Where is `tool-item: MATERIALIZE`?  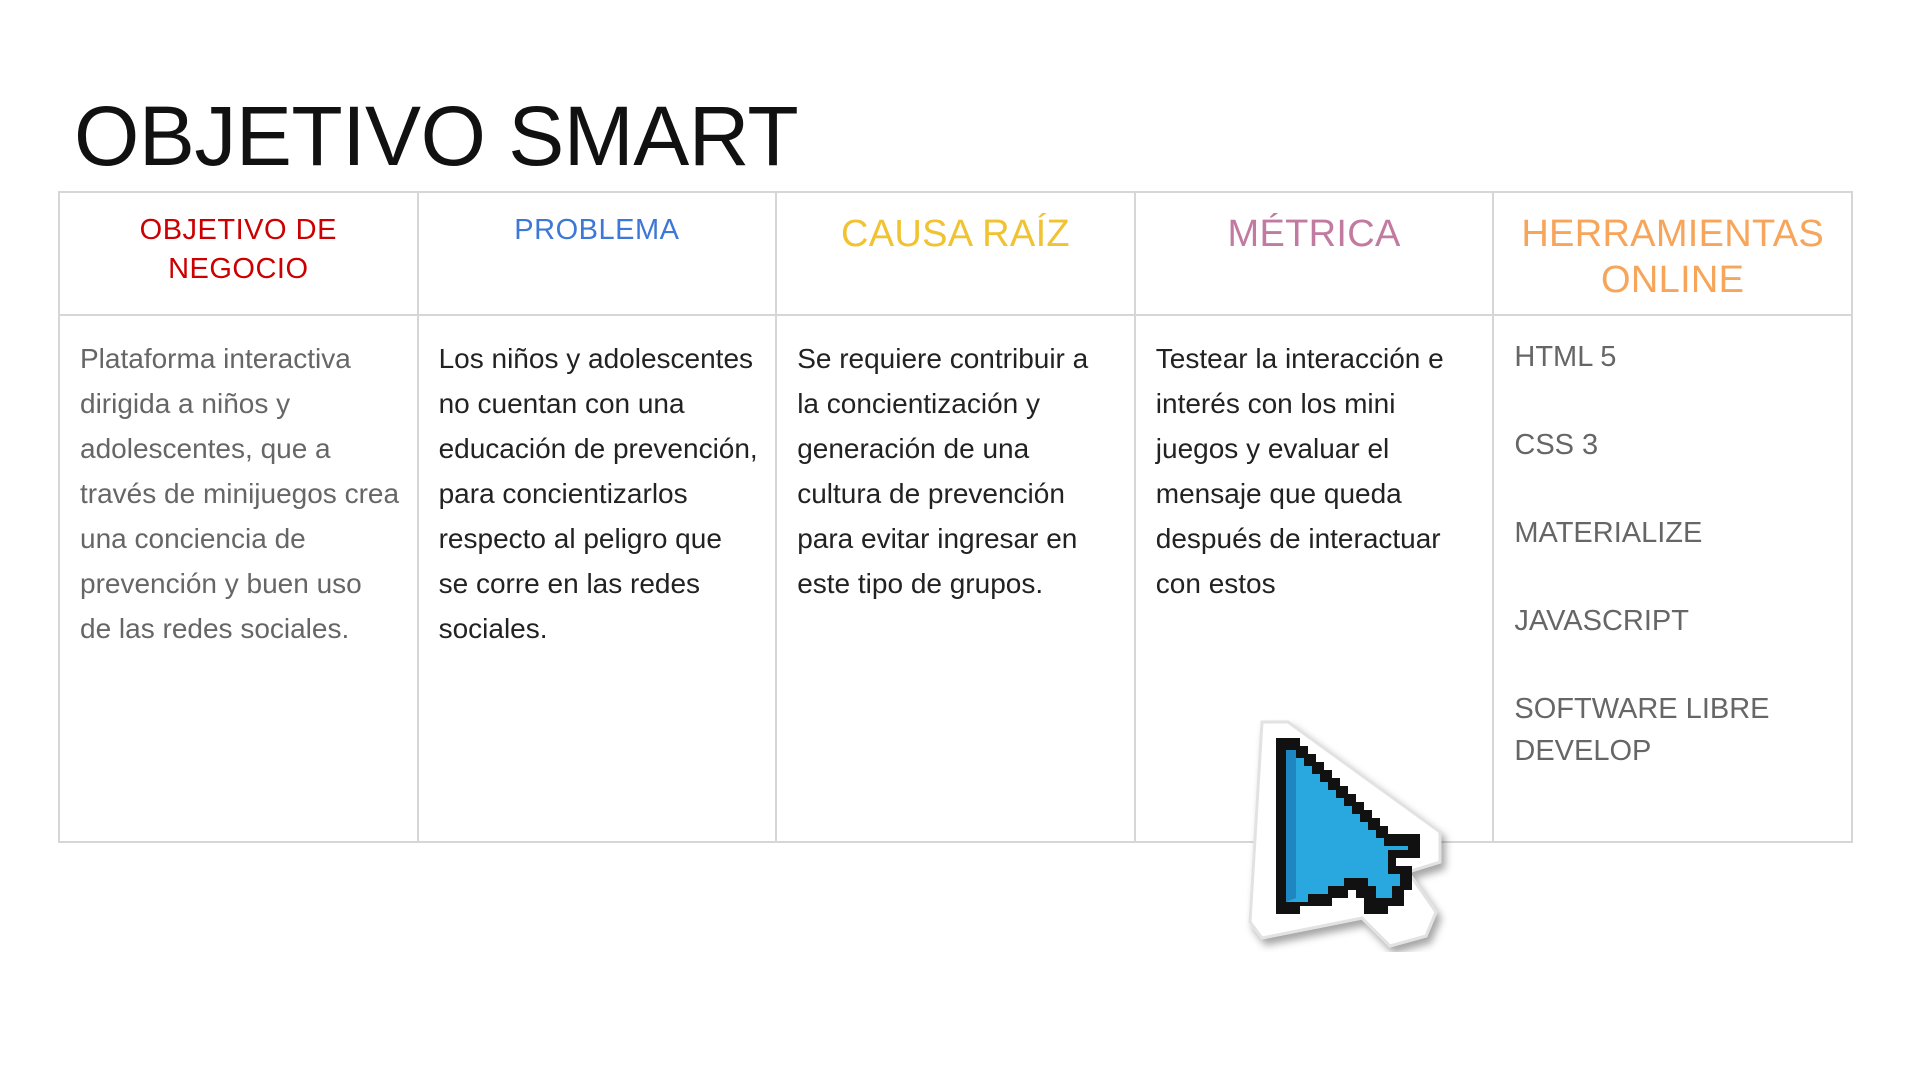
tool-item: MATERIALIZE is located at coordinates (1608, 533).